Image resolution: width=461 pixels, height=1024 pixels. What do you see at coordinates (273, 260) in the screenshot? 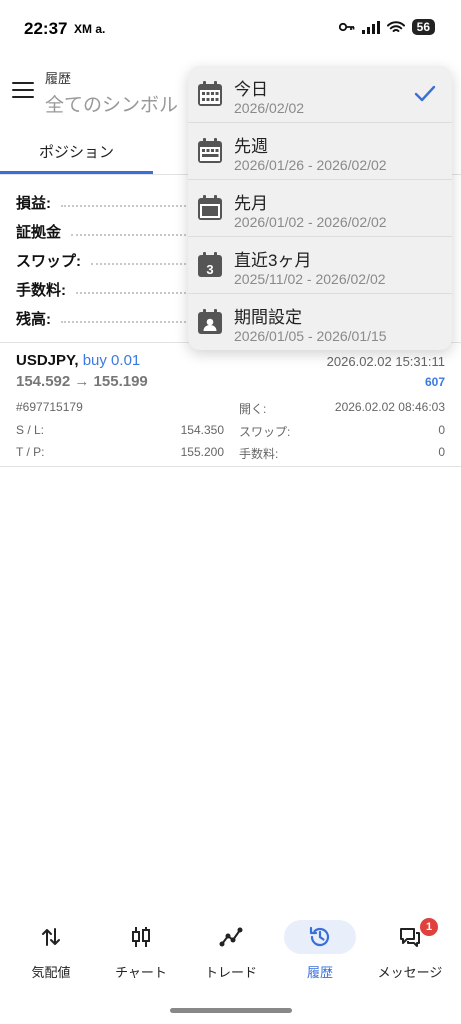
I see `period-label-last-3-months: 直近3ヶ月` at bounding box center [273, 260].